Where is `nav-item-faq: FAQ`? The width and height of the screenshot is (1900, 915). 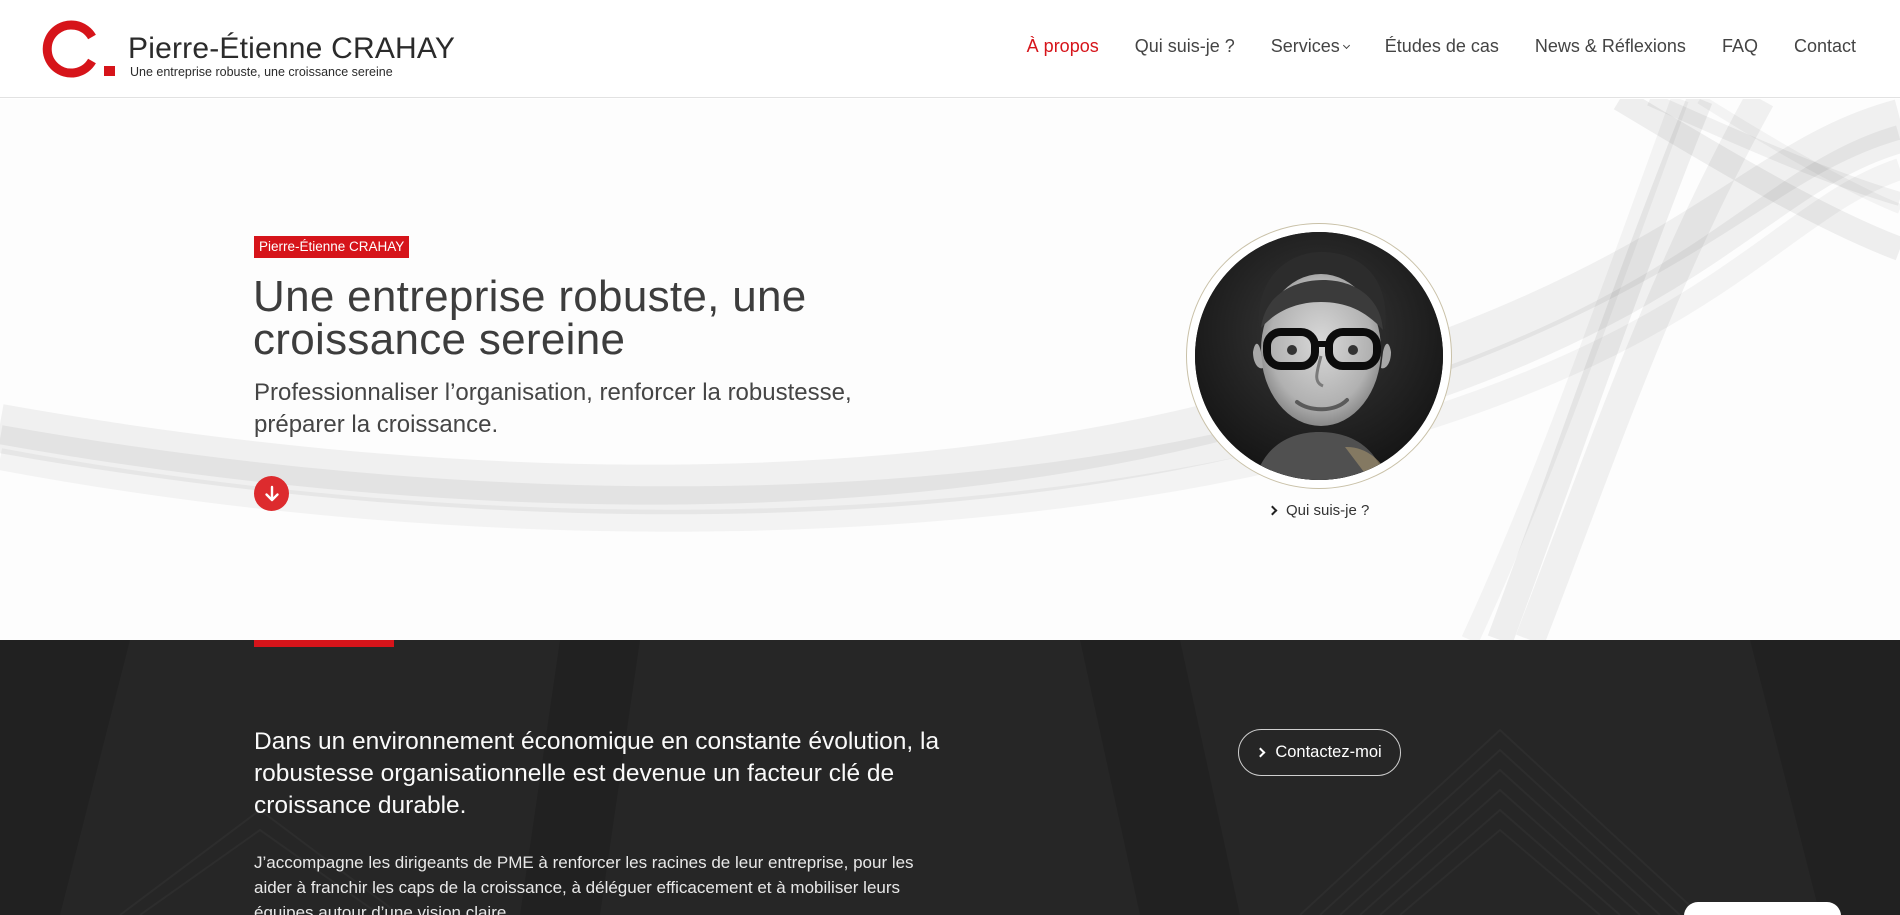 nav-item-faq: FAQ is located at coordinates (1740, 46).